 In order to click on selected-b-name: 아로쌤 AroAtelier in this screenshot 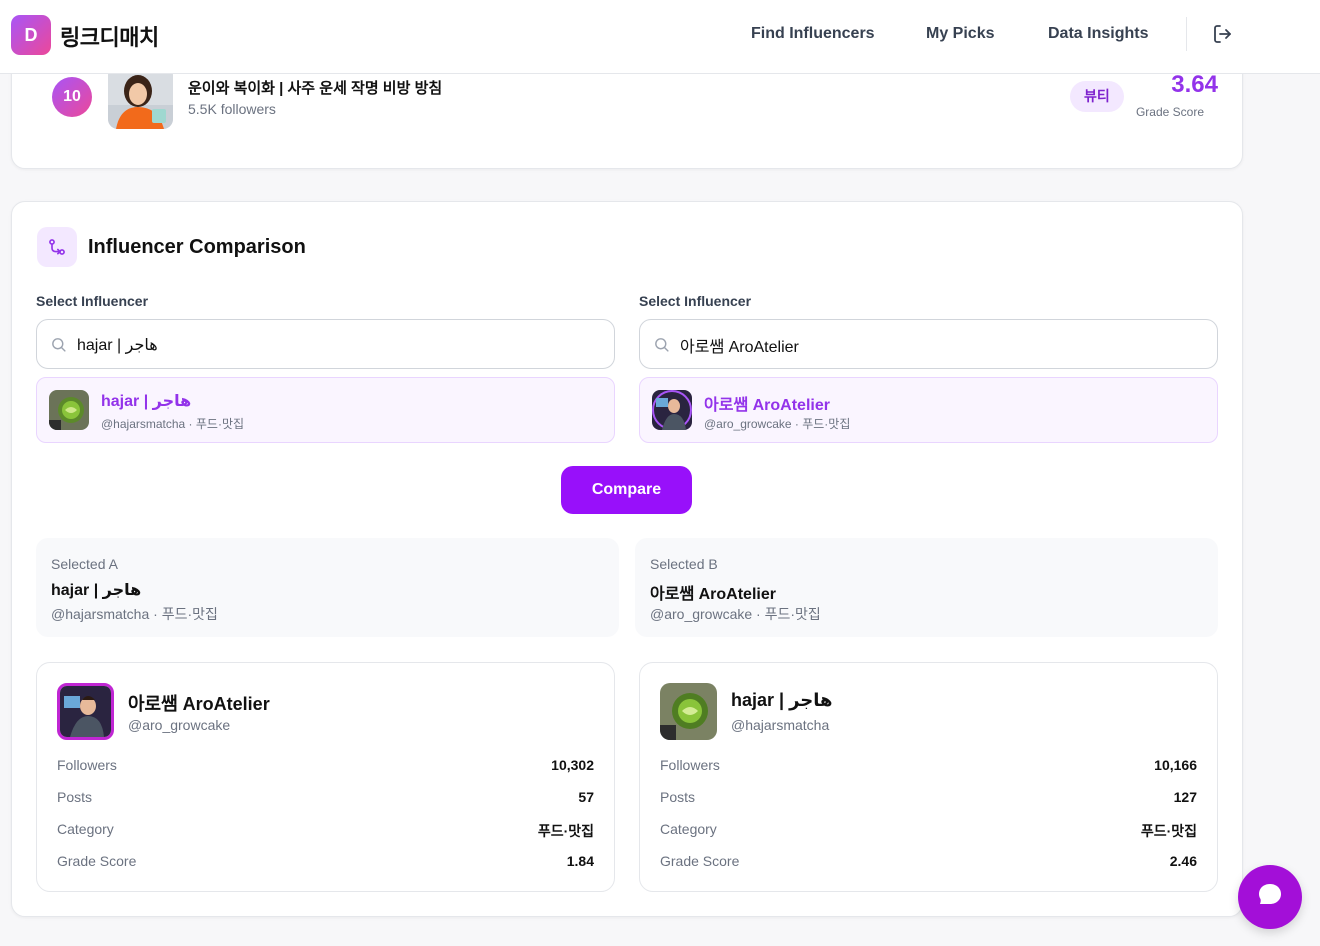, I will do `click(713, 594)`.